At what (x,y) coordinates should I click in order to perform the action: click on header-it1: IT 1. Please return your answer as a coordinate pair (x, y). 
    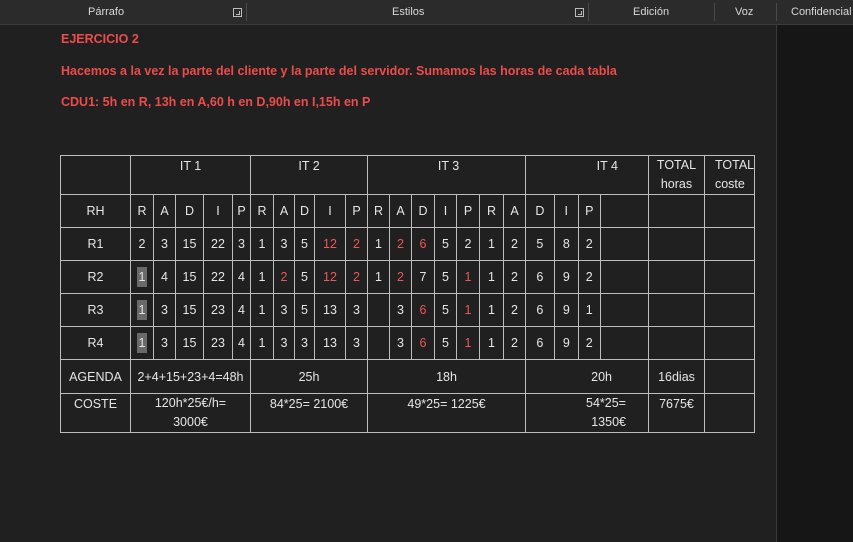
    Looking at the image, I should click on (190, 175).